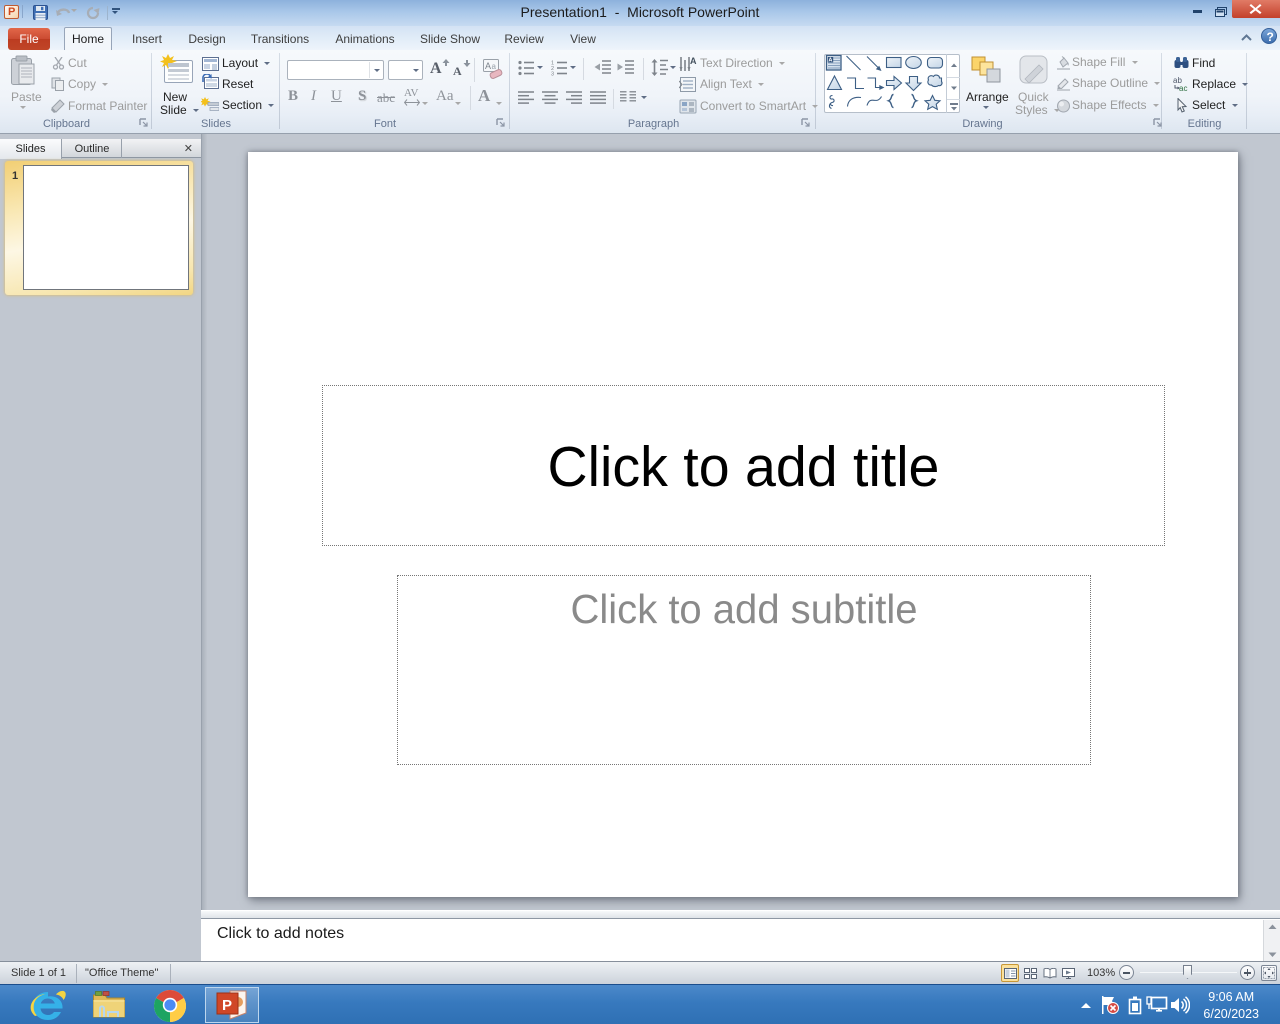  What do you see at coordinates (227, 1005) in the screenshot?
I see `svg-text: P` at bounding box center [227, 1005].